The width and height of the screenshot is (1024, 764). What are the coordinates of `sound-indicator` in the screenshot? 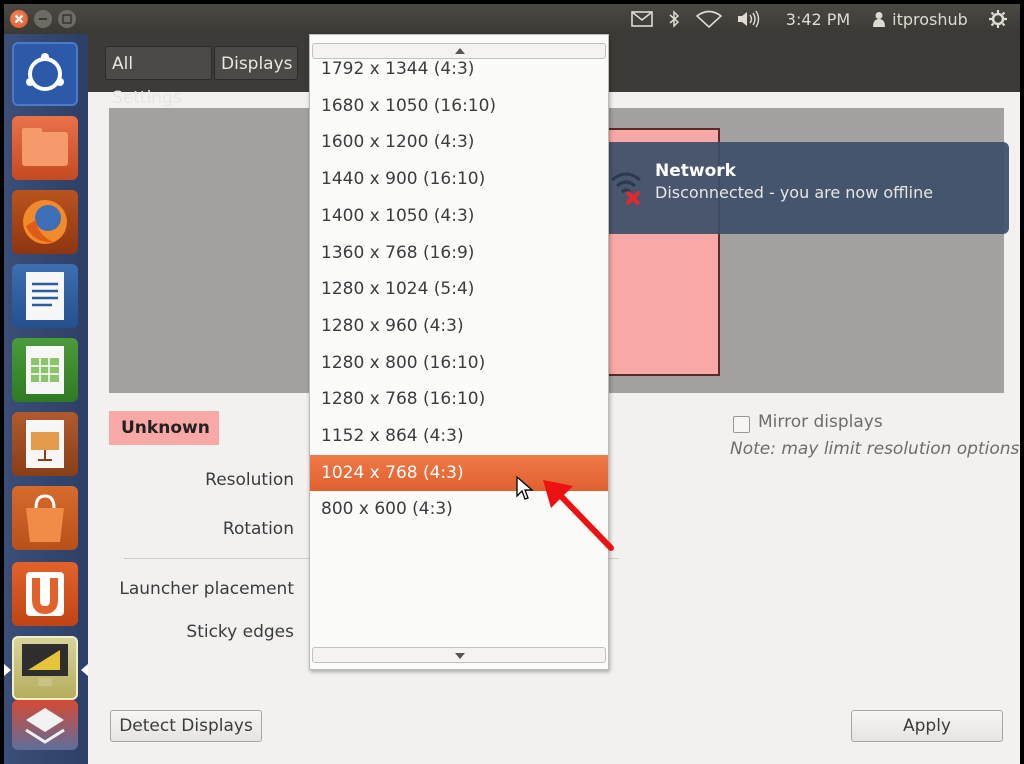 It's located at (749, 19).